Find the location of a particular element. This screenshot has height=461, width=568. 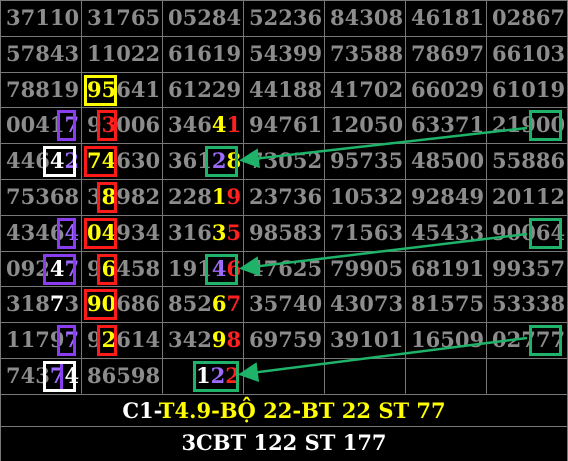

grid-cell: 31635 is located at coordinates (202, 233).